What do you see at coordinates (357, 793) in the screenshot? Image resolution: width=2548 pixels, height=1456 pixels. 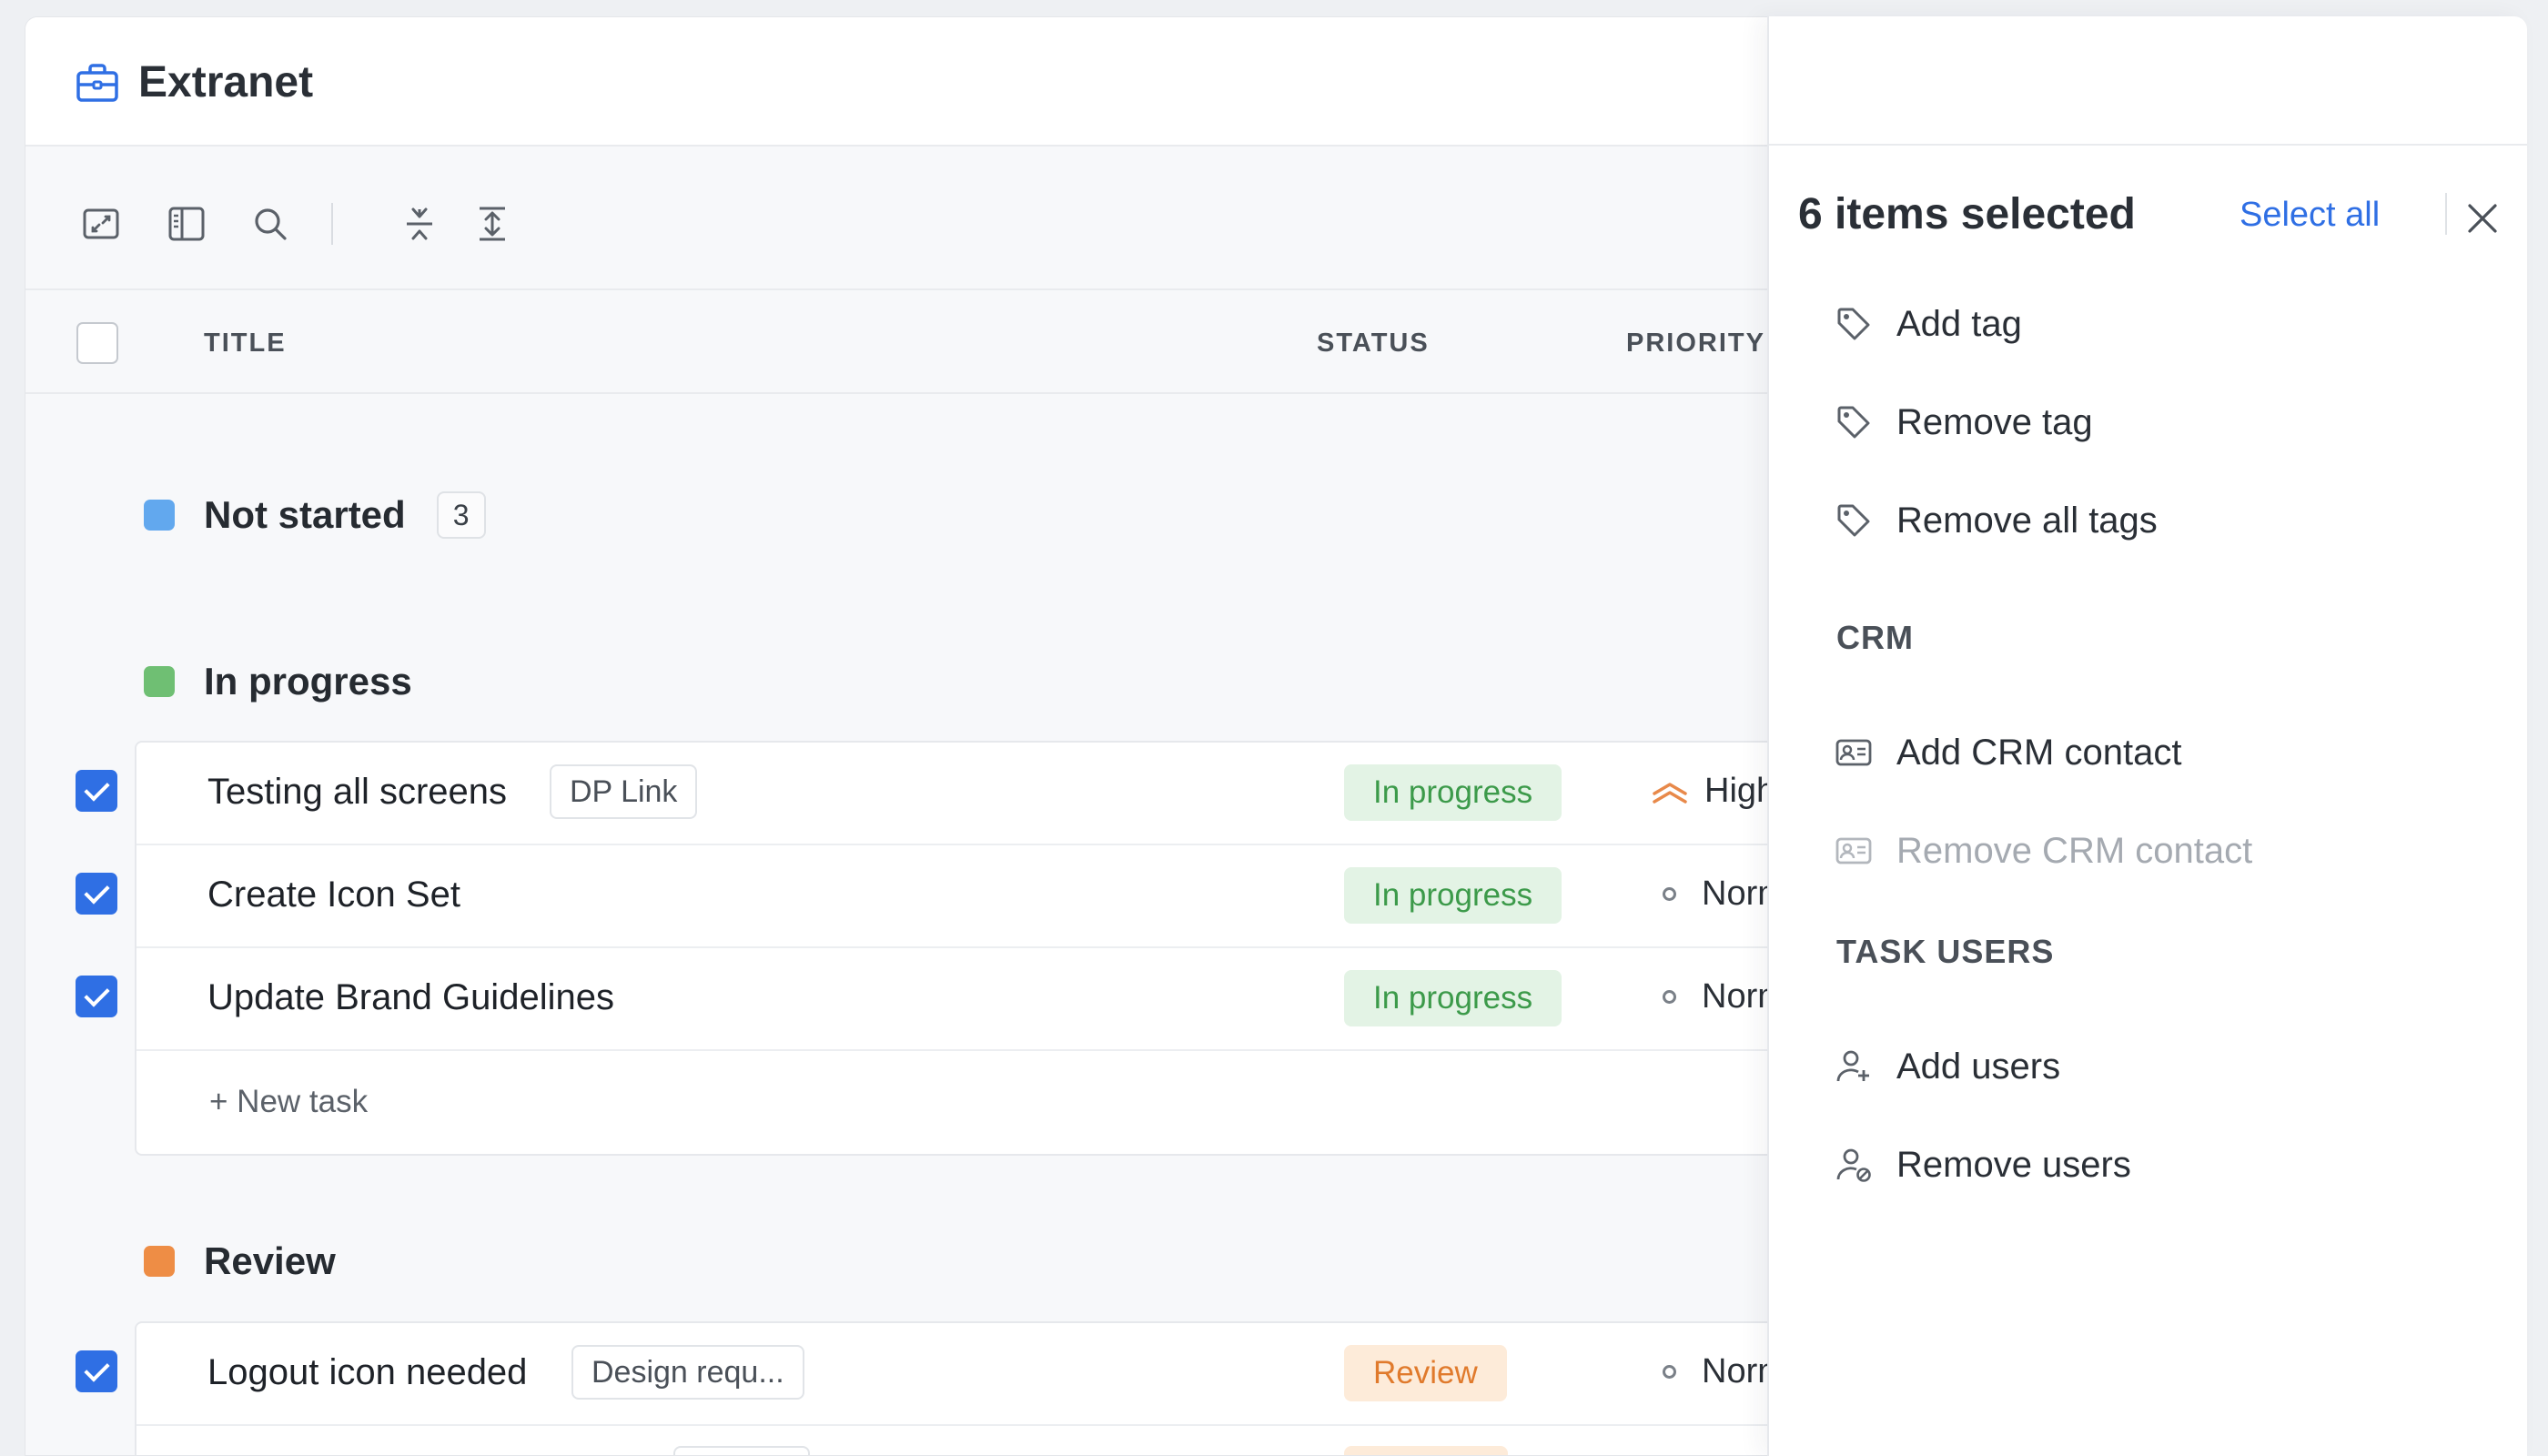 I see `task-title: Testing all screens` at bounding box center [357, 793].